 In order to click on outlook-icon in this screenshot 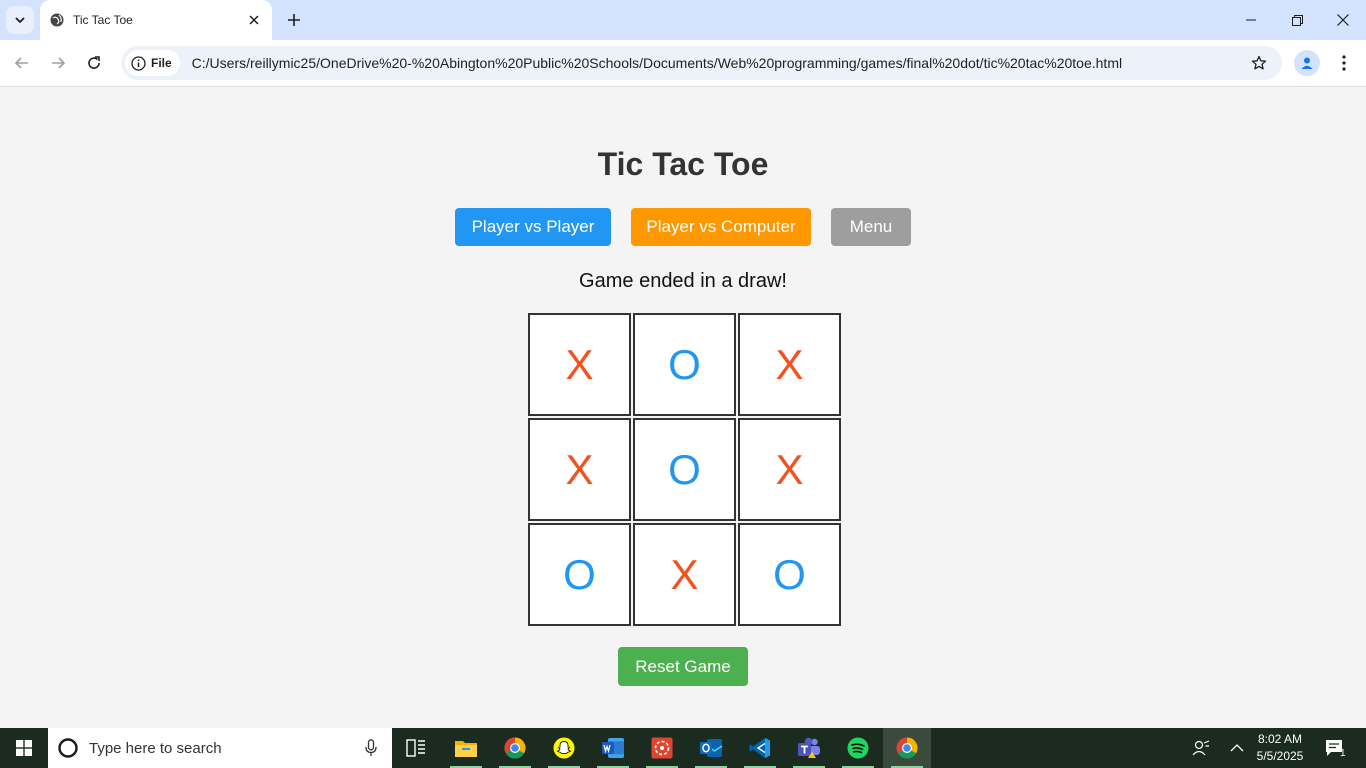, I will do `click(711, 748)`.